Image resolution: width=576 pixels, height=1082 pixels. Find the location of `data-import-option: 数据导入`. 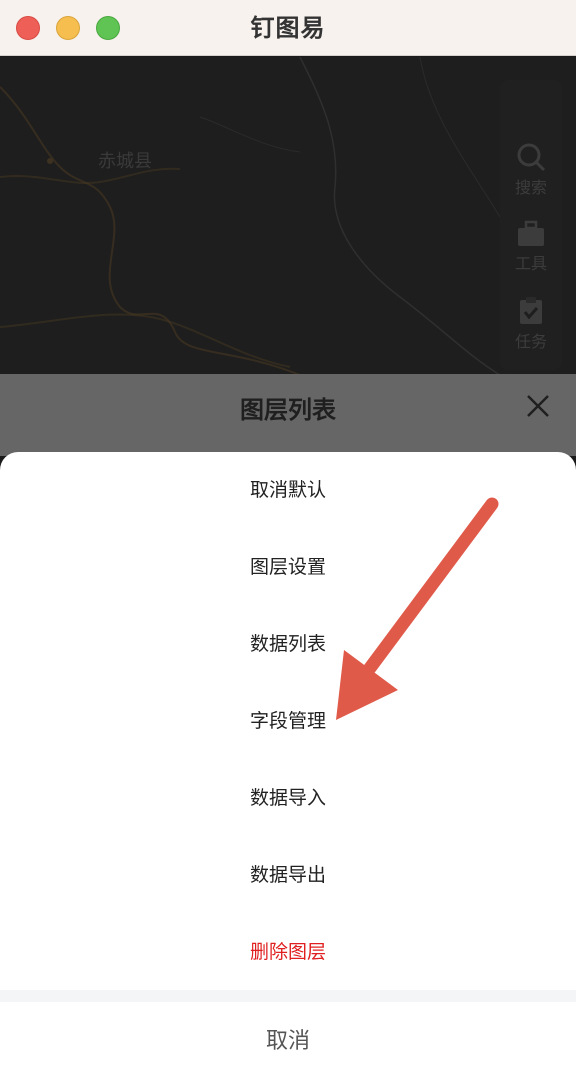

data-import-option: 数据导入 is located at coordinates (288, 798).